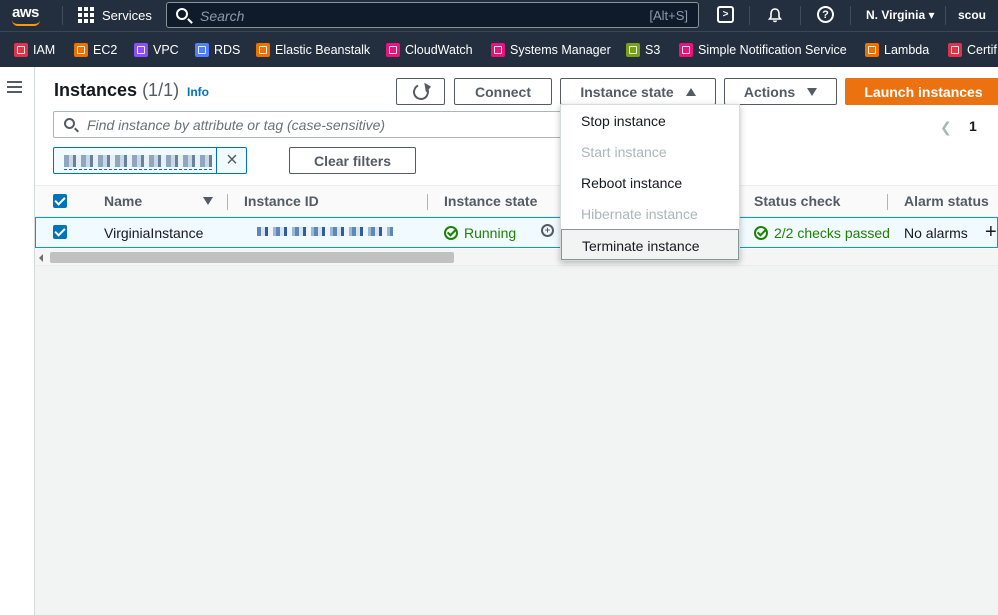 The image size is (998, 615). What do you see at coordinates (638, 91) in the screenshot?
I see `instance-state-button: Instance state` at bounding box center [638, 91].